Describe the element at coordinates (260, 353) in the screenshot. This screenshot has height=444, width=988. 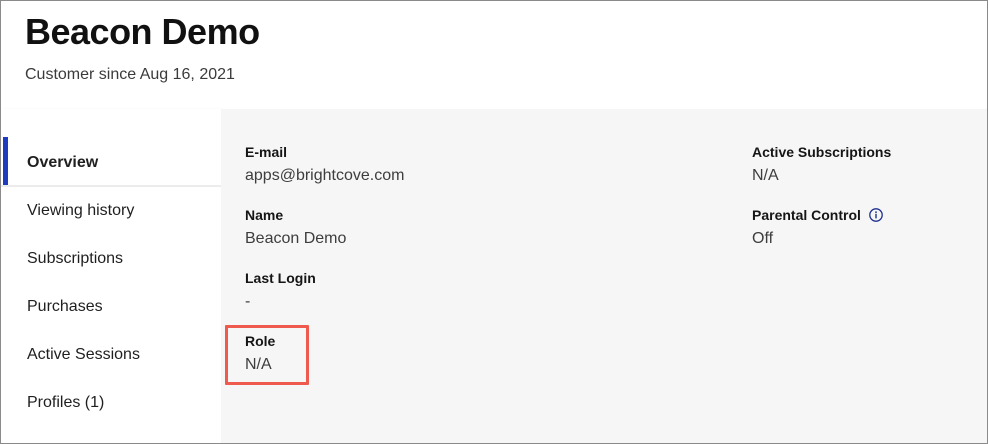
I see `role-field: Role N/A` at that location.